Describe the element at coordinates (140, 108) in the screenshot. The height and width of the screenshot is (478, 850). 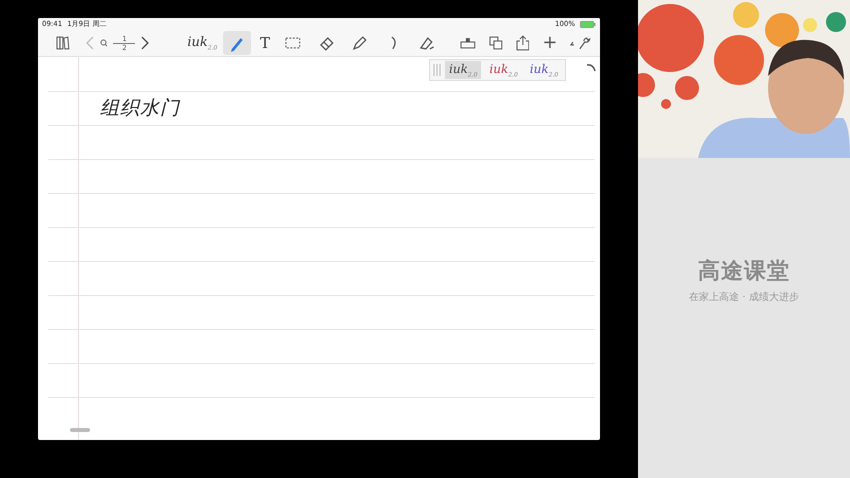
I see `handwritten-text: 组织水门` at that location.